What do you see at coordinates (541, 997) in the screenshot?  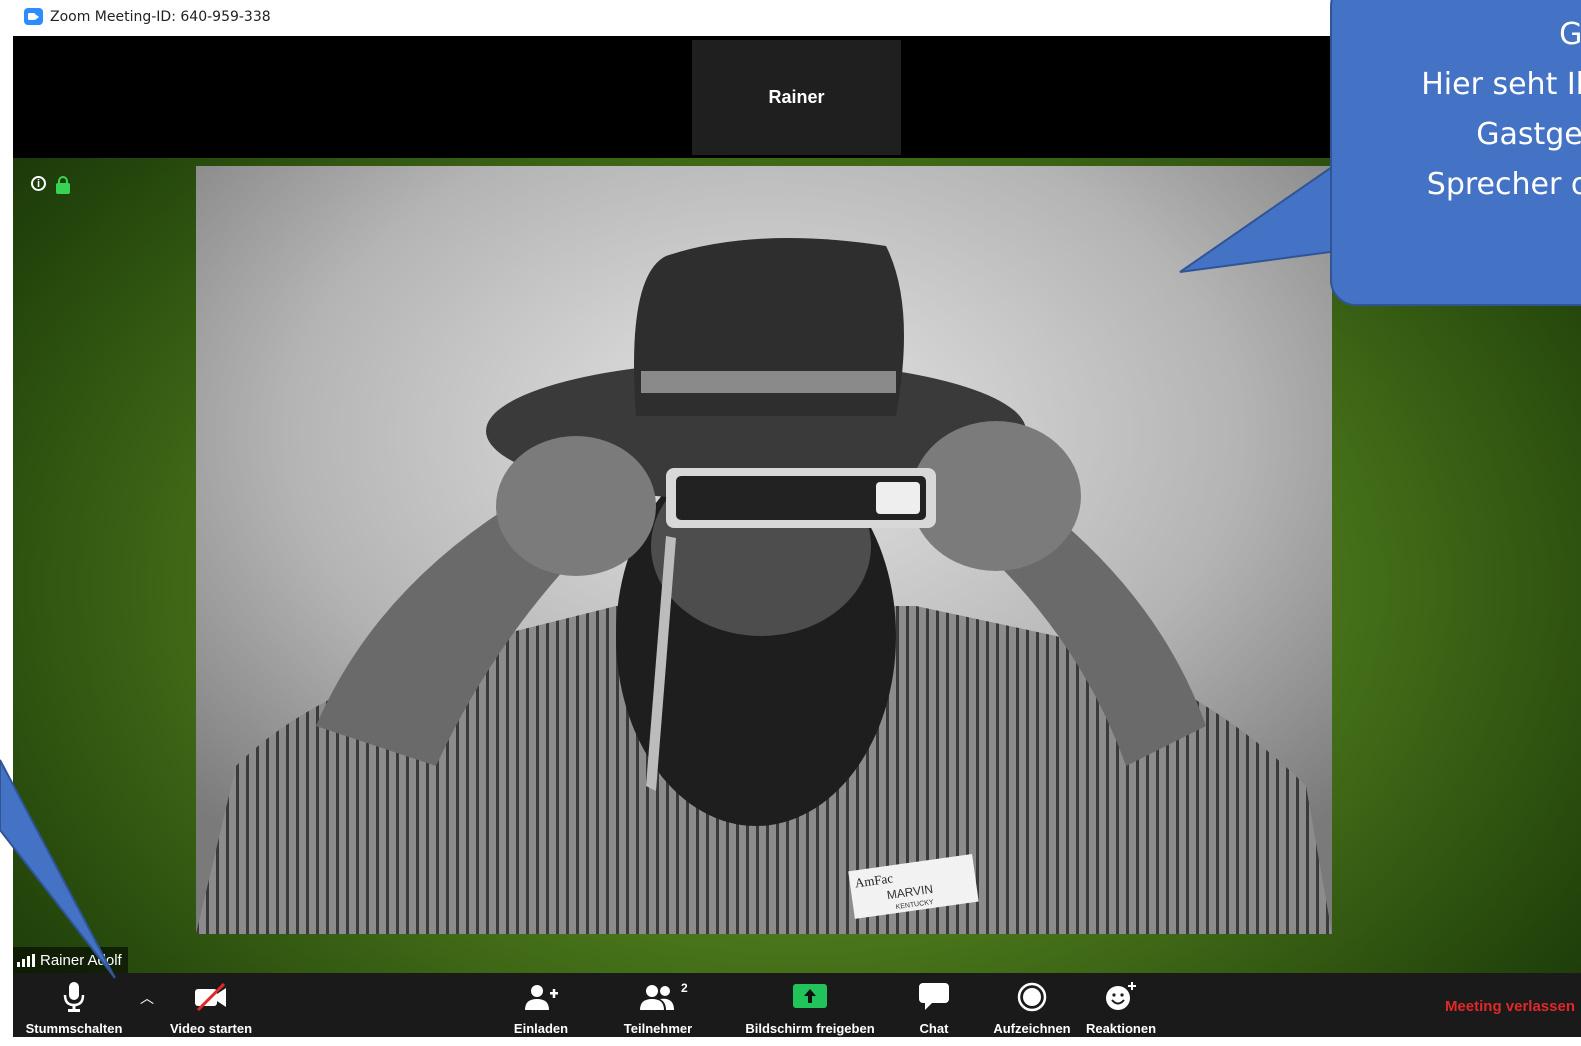 I see `add-user-icon` at bounding box center [541, 997].